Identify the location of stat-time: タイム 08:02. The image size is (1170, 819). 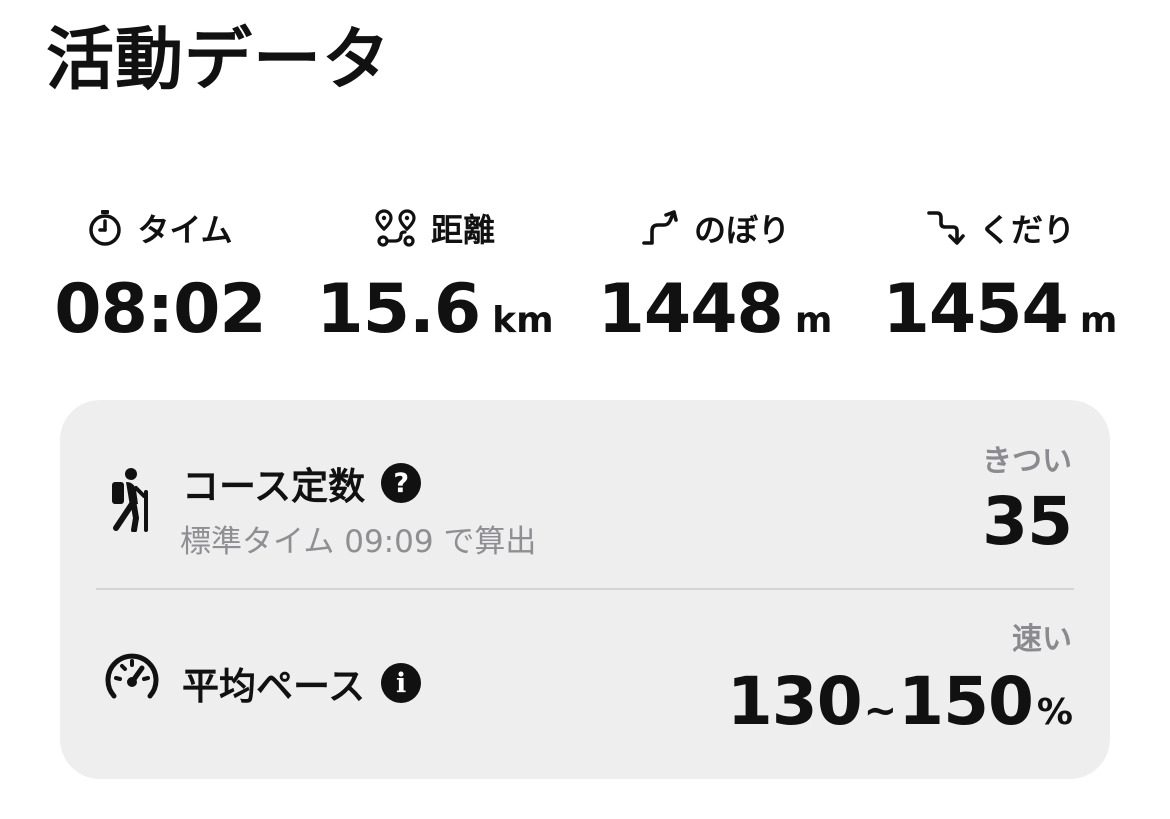
(160, 280).